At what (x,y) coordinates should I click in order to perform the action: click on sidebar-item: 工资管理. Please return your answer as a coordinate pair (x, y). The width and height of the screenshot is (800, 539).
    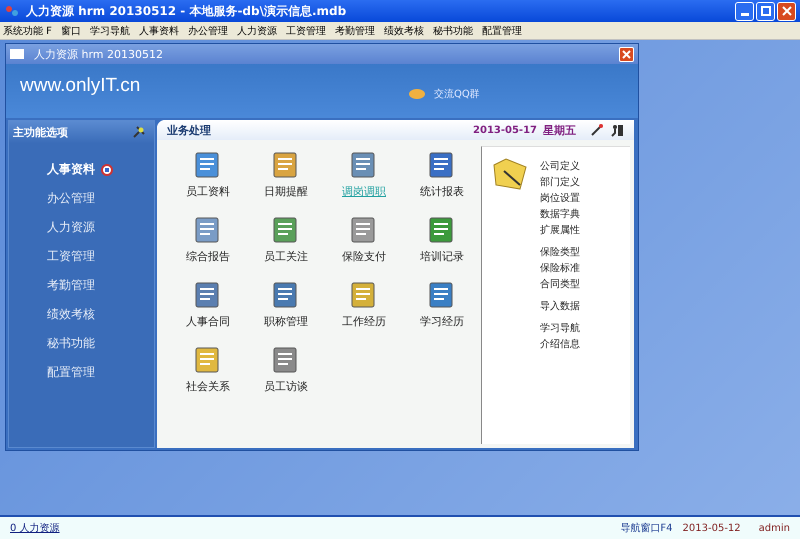
    Looking at the image, I should click on (71, 256).